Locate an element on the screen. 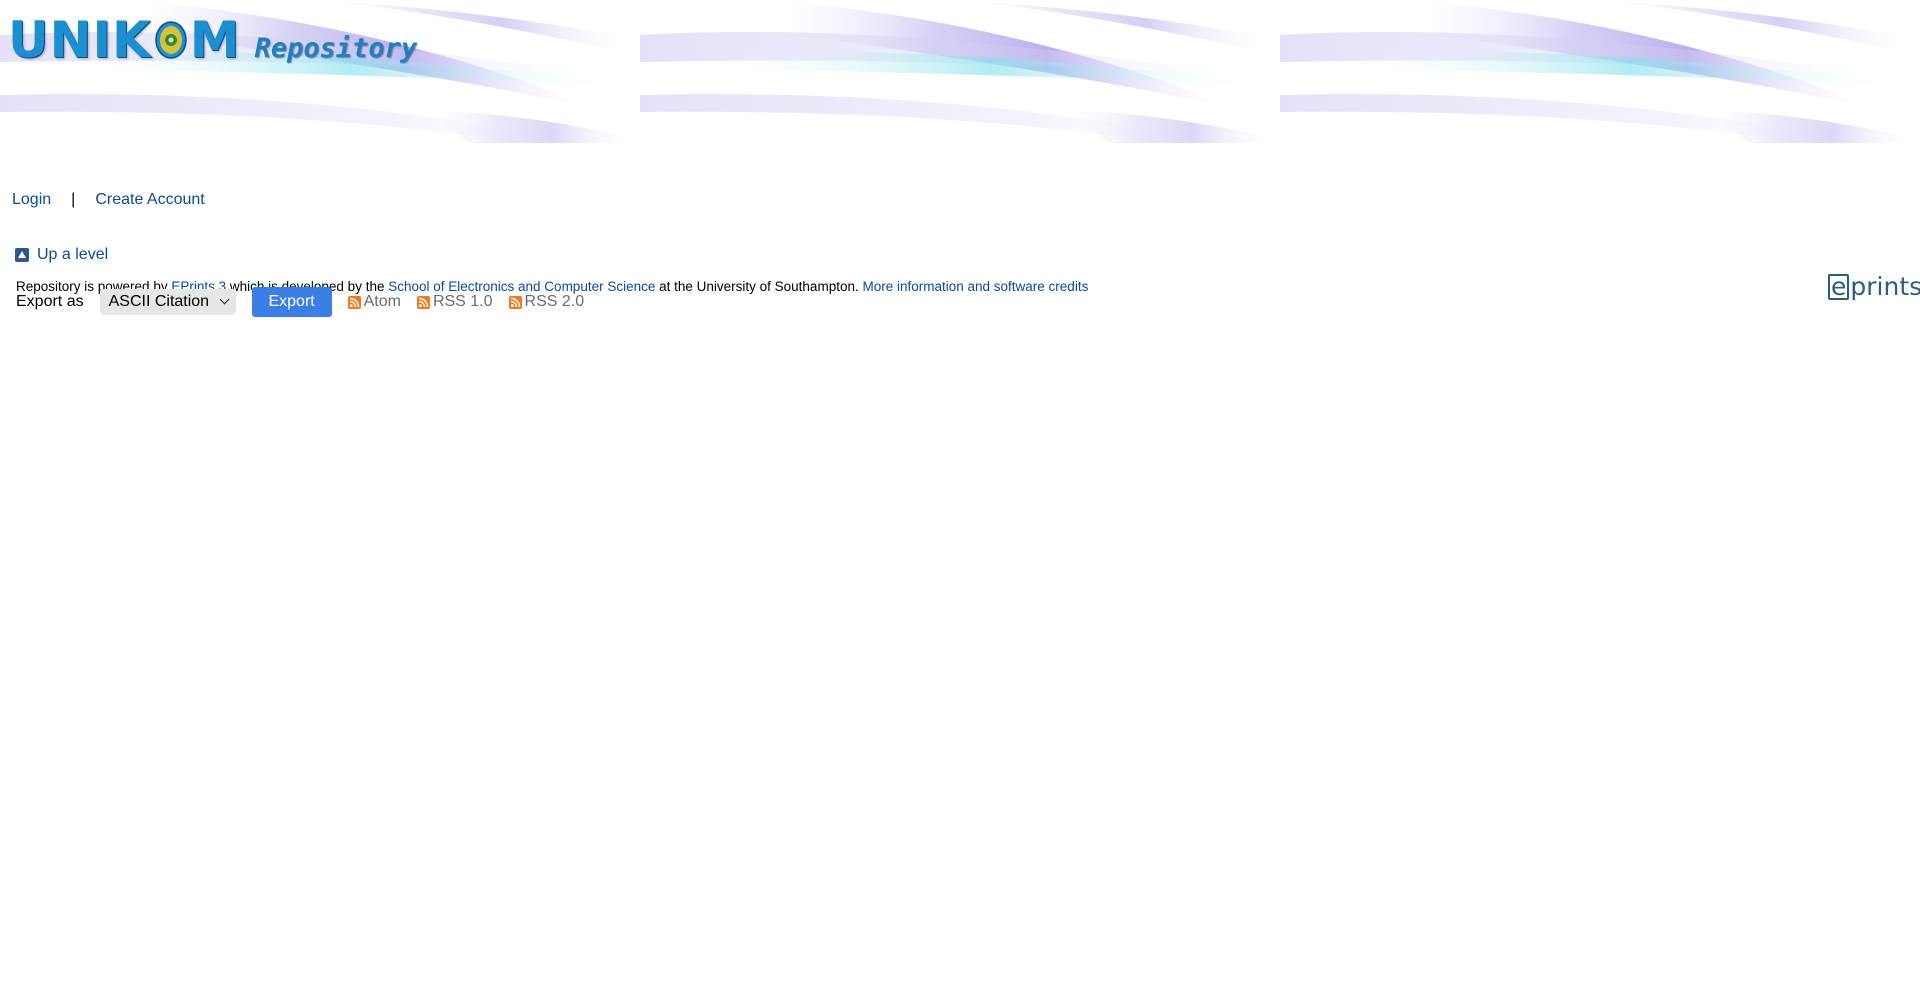  export-label: Export as is located at coordinates (50, 301).